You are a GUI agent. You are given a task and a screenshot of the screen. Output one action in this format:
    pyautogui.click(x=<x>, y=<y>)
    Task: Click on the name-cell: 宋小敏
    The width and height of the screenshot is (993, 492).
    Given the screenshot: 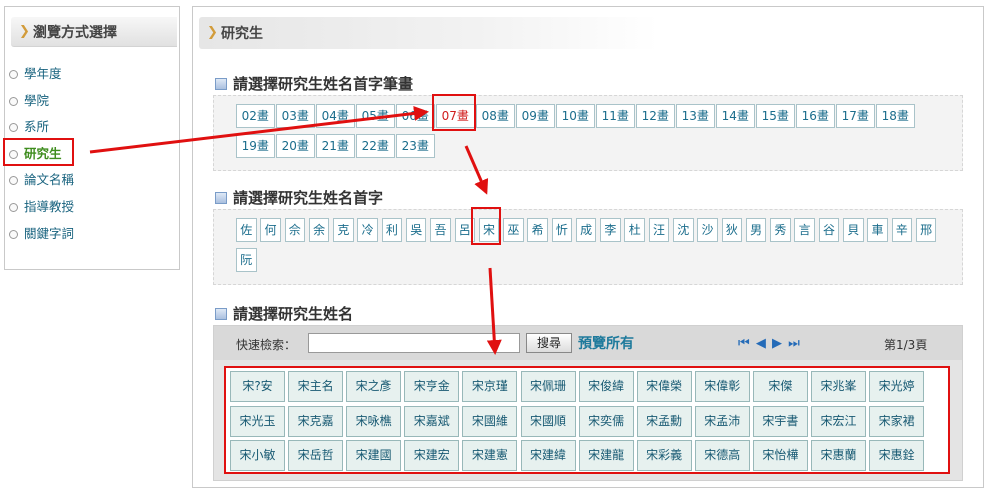 What is the action you would take?
    pyautogui.click(x=257, y=455)
    